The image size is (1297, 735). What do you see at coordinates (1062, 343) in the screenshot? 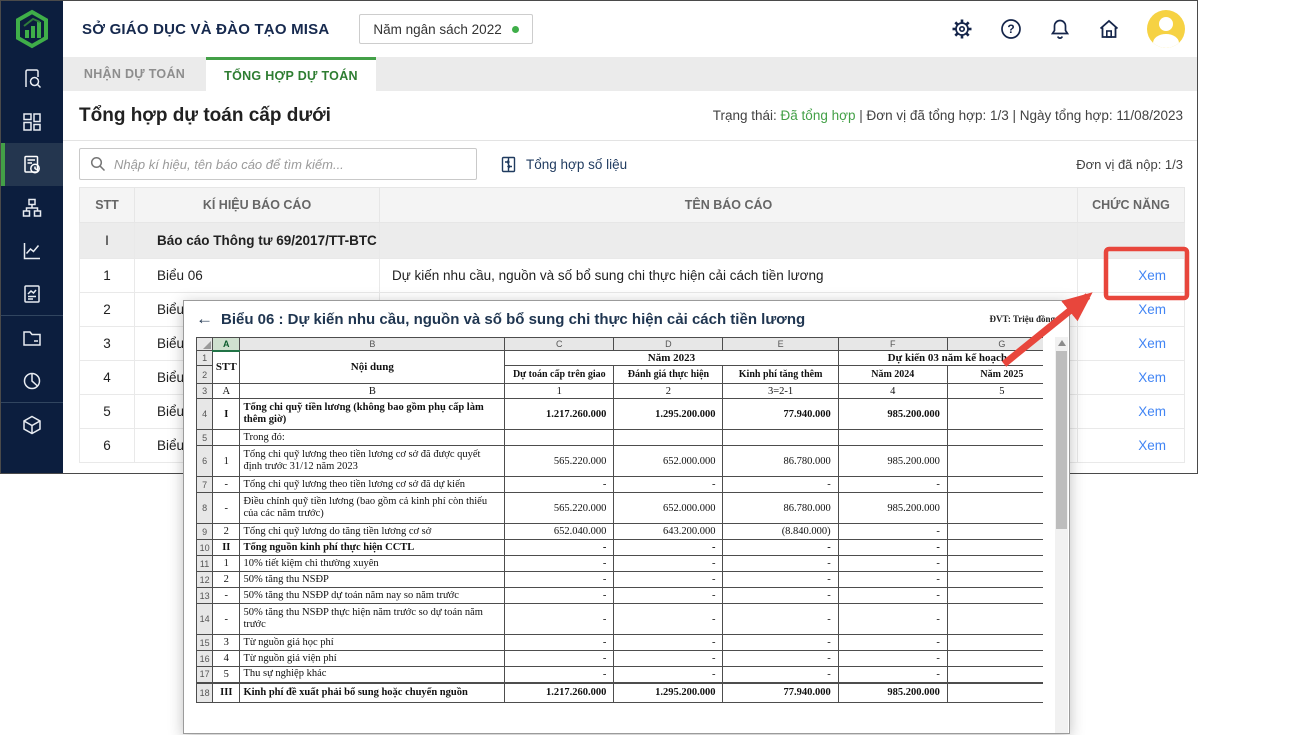
I see `scroll-up-arrow-icon` at bounding box center [1062, 343].